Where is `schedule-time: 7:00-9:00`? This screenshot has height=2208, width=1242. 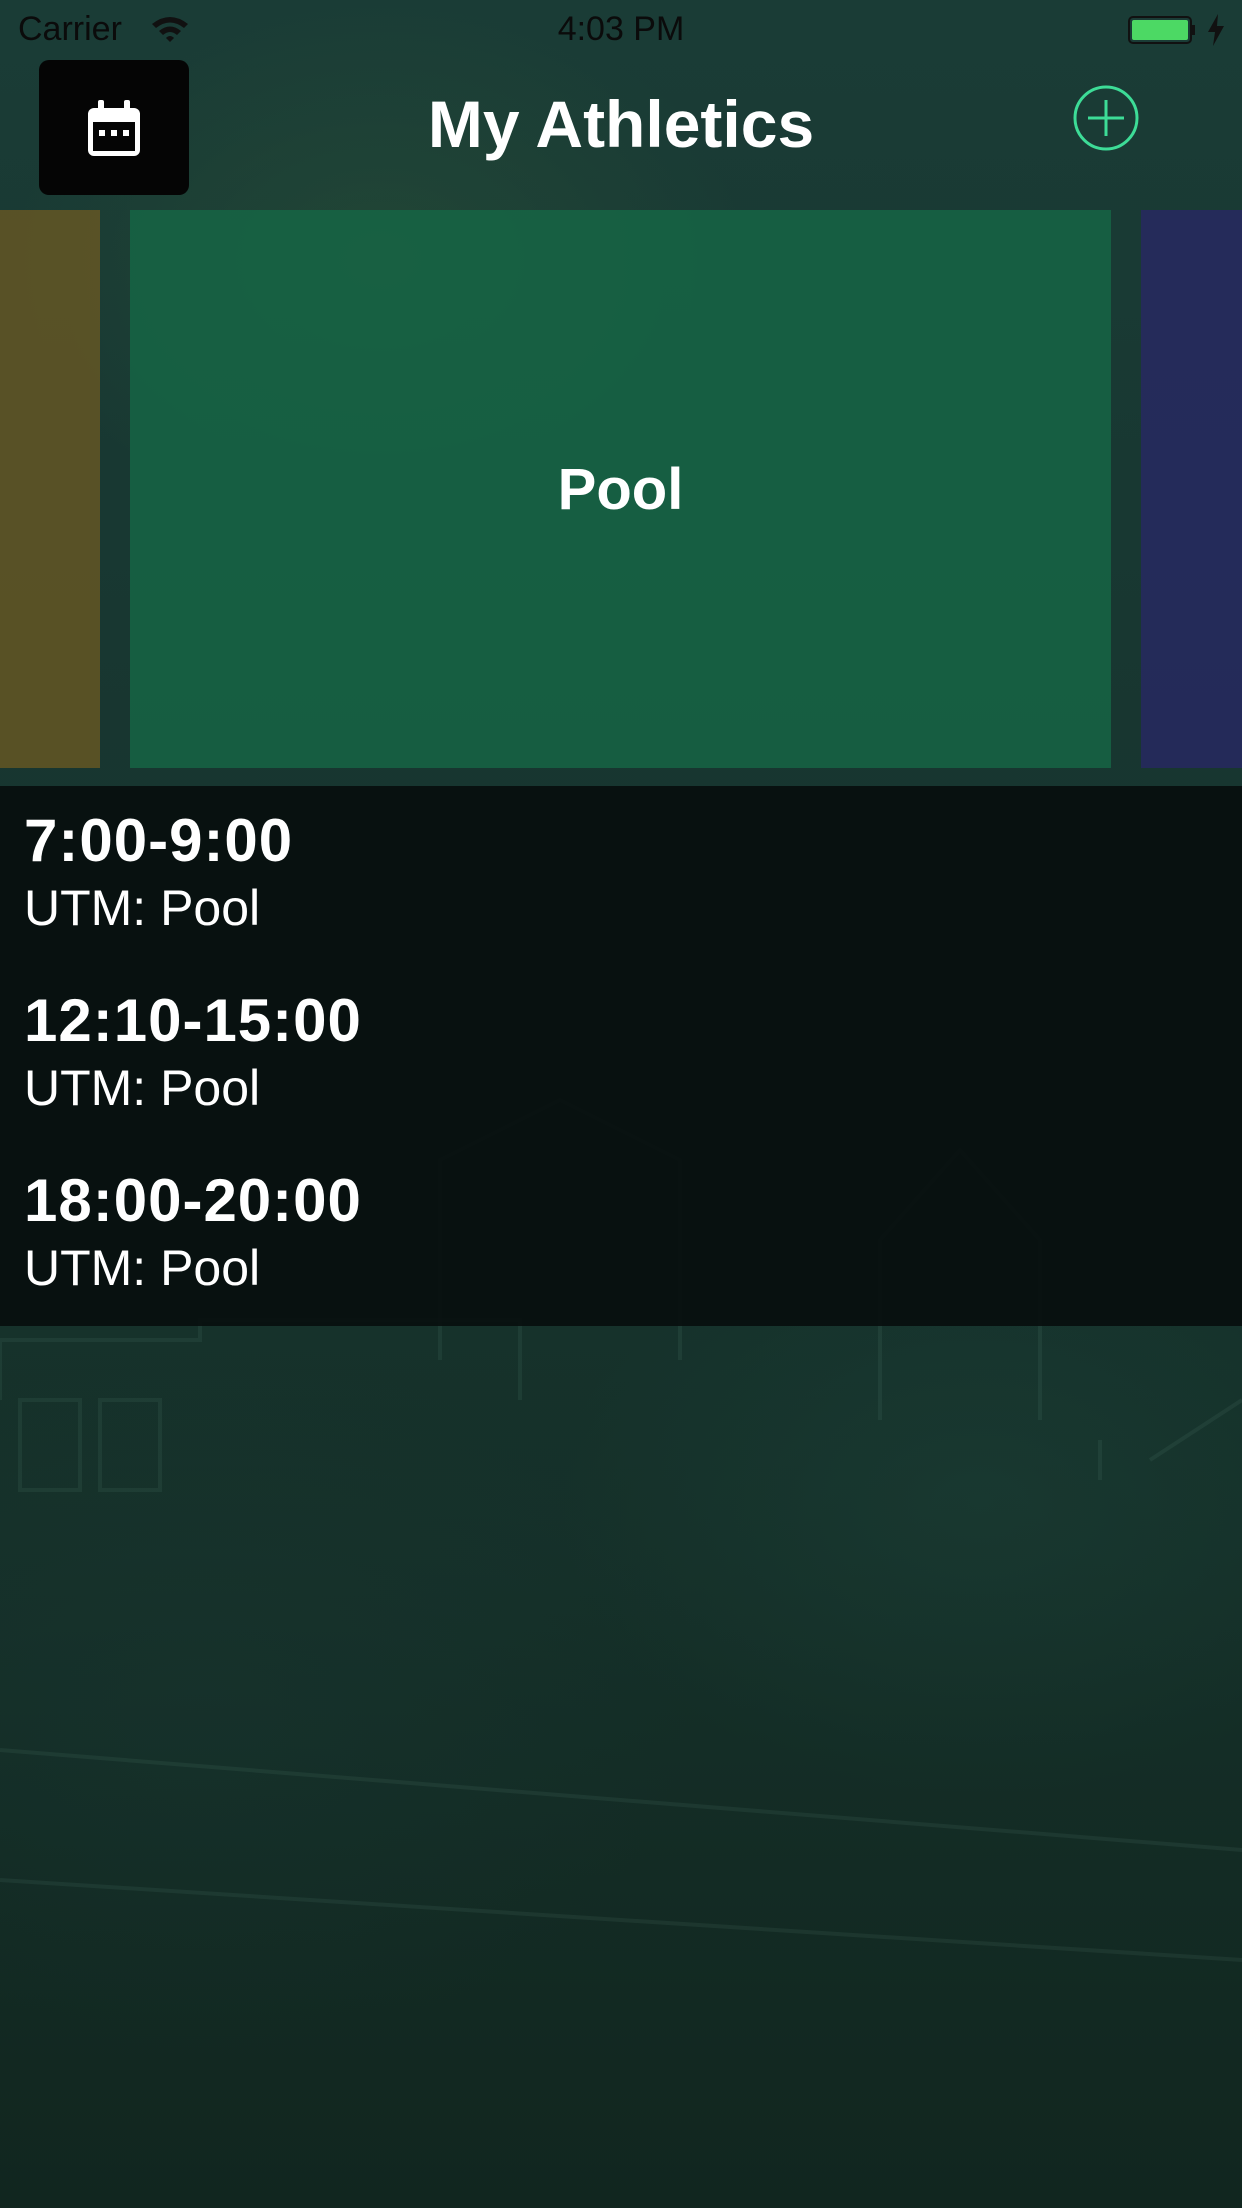 schedule-time: 7:00-9:00 is located at coordinates (159, 840).